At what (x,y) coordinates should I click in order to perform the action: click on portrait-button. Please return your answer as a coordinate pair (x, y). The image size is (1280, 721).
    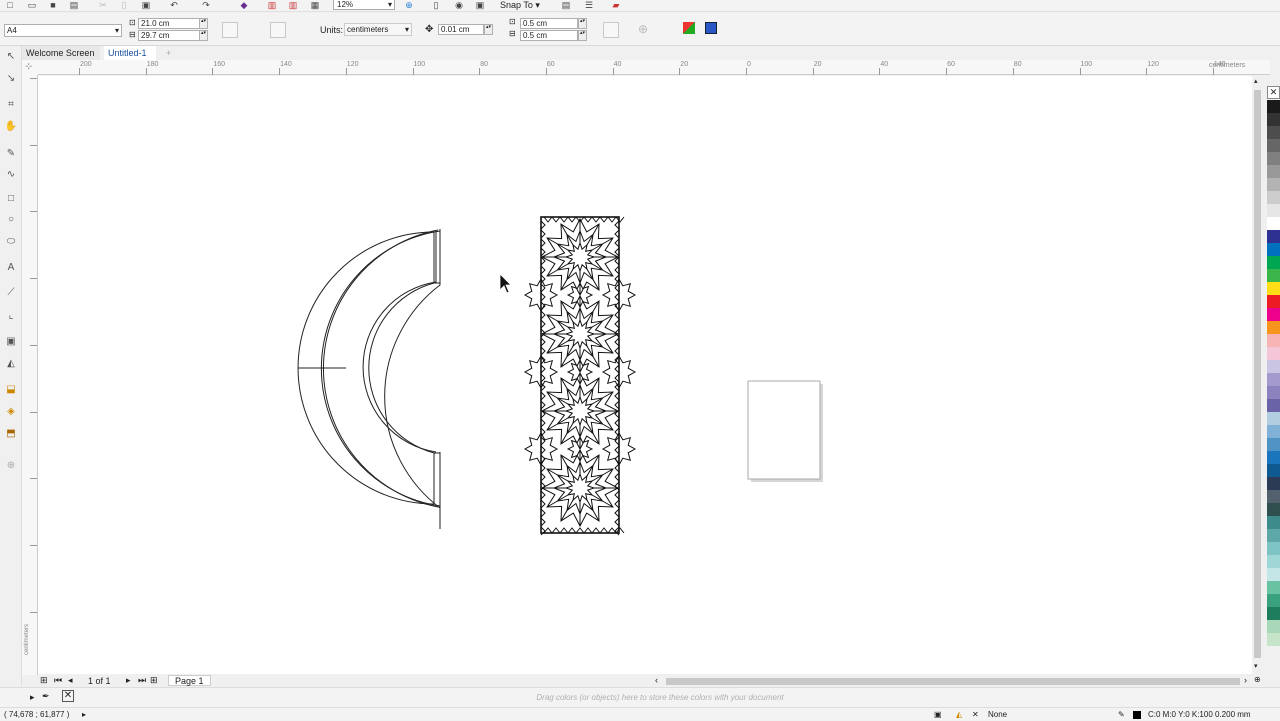
    Looking at the image, I should click on (230, 30).